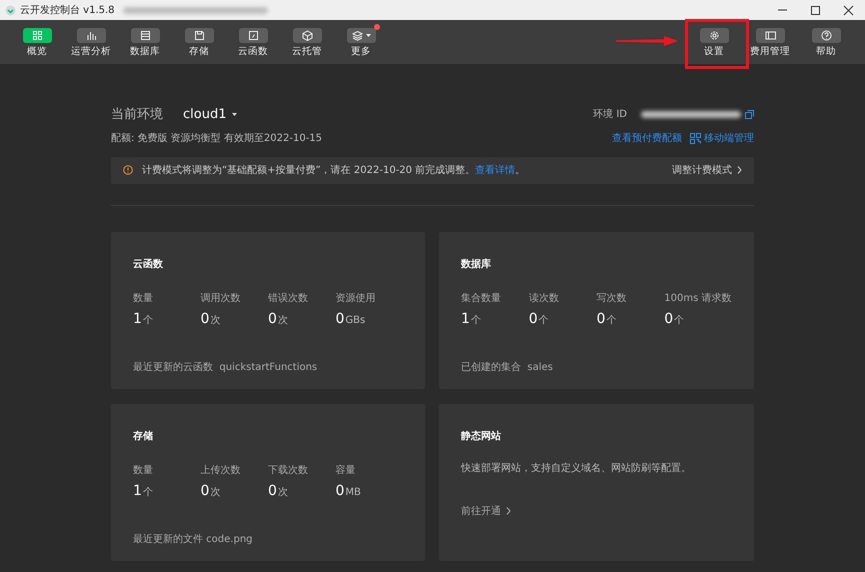  Describe the element at coordinates (37, 35) in the screenshot. I see `grid-icon` at that location.